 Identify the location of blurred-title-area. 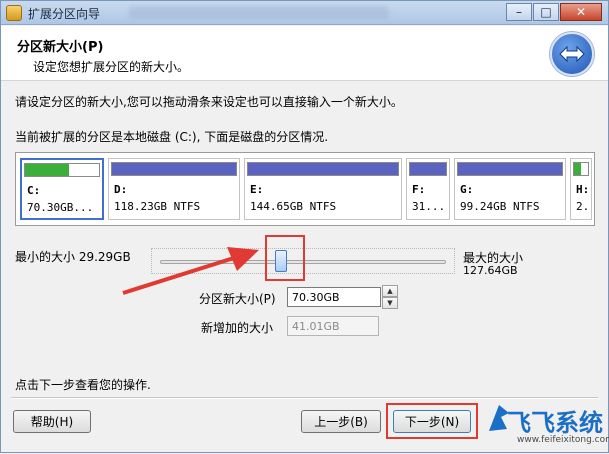
(259, 12).